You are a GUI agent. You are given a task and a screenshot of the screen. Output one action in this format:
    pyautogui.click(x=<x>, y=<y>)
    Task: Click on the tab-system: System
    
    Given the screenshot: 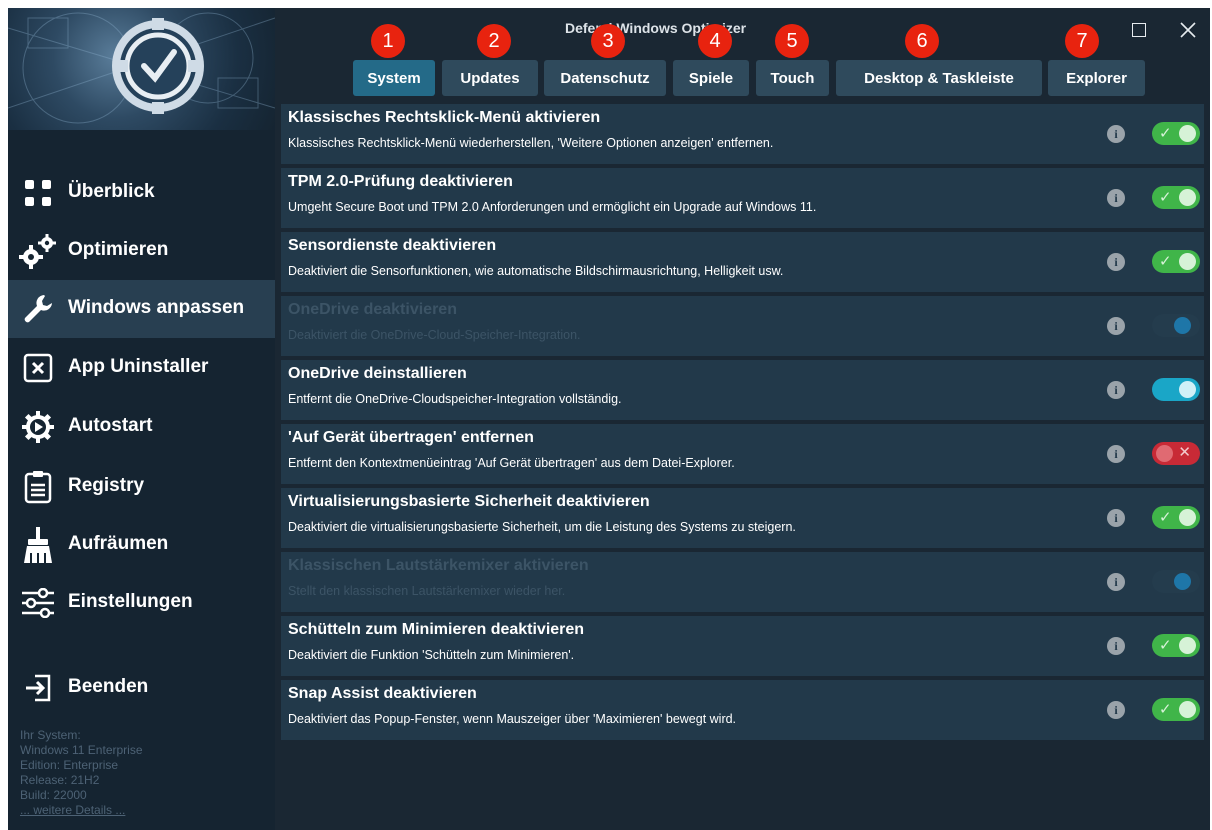 What is the action you would take?
    pyautogui.click(x=394, y=78)
    